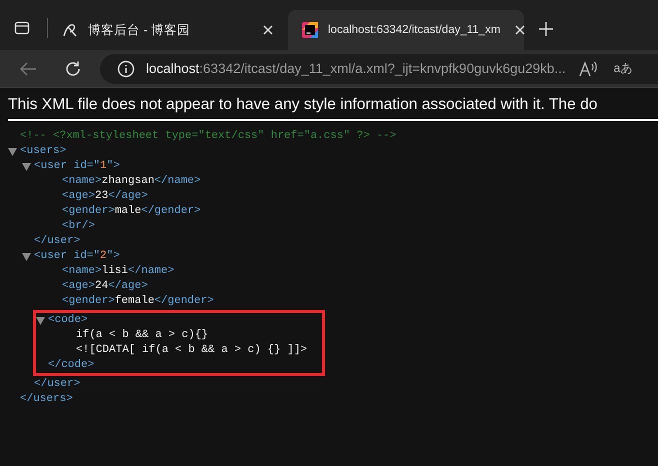 The width and height of the screenshot is (658, 466). Describe the element at coordinates (128, 181) in the screenshot. I see `xml-text: zhangsan` at that location.